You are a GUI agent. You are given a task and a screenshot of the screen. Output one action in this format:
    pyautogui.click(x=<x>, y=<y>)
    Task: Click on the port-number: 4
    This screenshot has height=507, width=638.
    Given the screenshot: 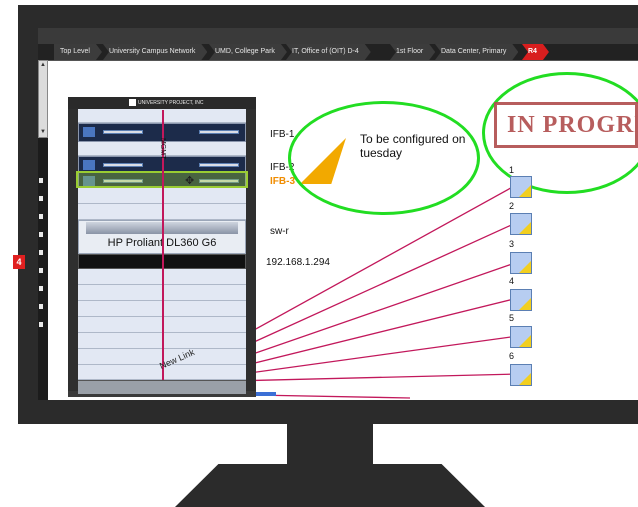 What is the action you would take?
    pyautogui.click(x=512, y=281)
    